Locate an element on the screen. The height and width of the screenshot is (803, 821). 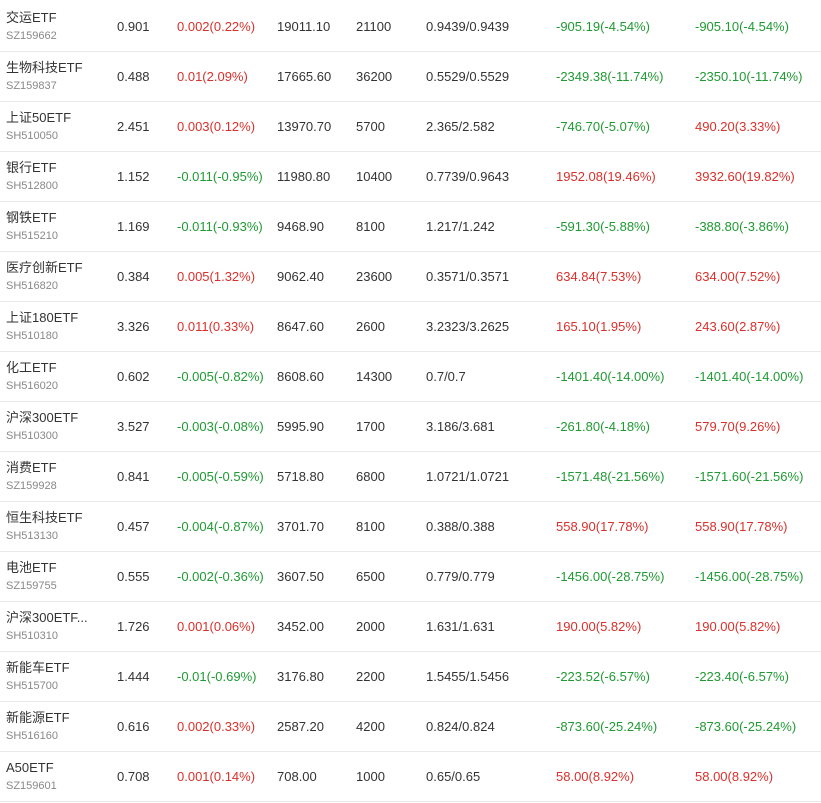
market-value-cell: 708.00 is located at coordinates (297, 776).